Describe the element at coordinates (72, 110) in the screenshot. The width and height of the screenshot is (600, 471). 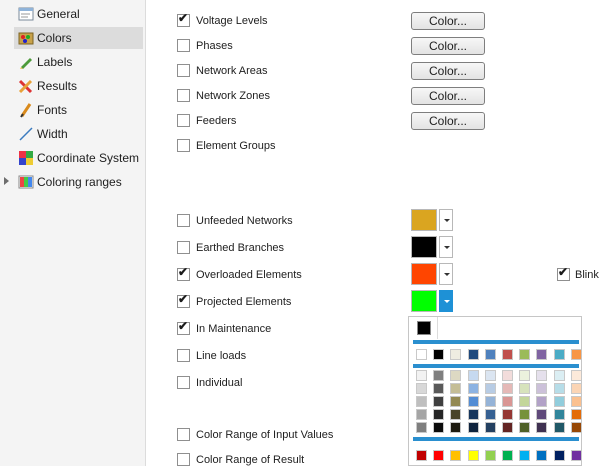
I see `sidebar-item-fonts: Fonts` at that location.